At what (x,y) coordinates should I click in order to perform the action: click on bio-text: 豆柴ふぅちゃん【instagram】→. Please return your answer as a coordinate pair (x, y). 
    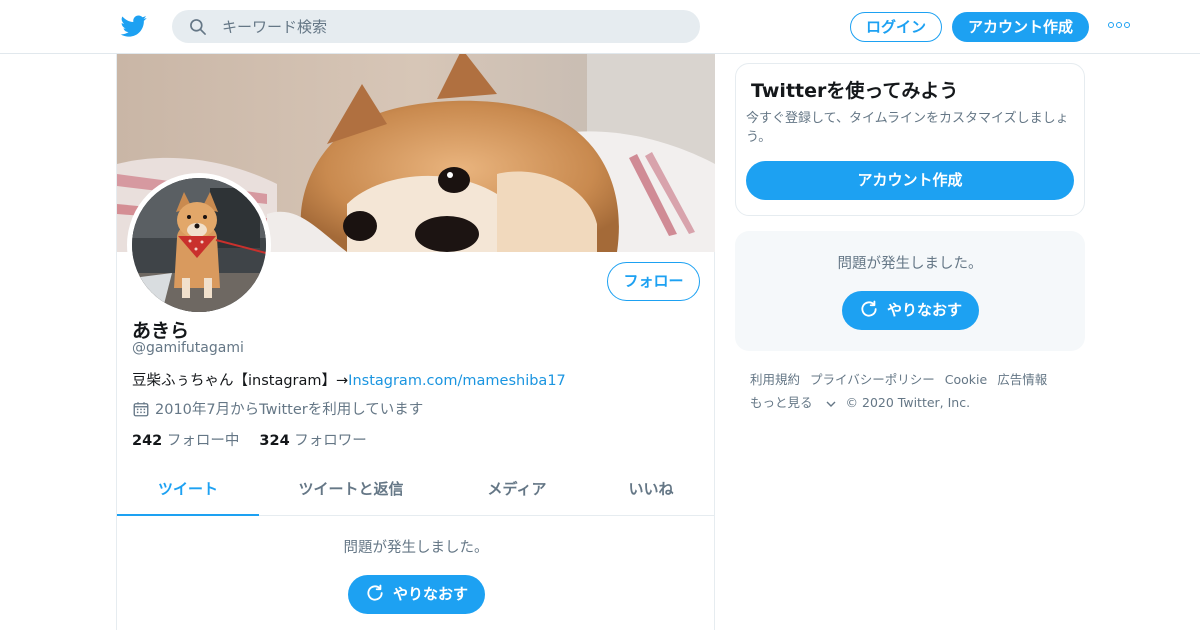
    Looking at the image, I should click on (240, 381).